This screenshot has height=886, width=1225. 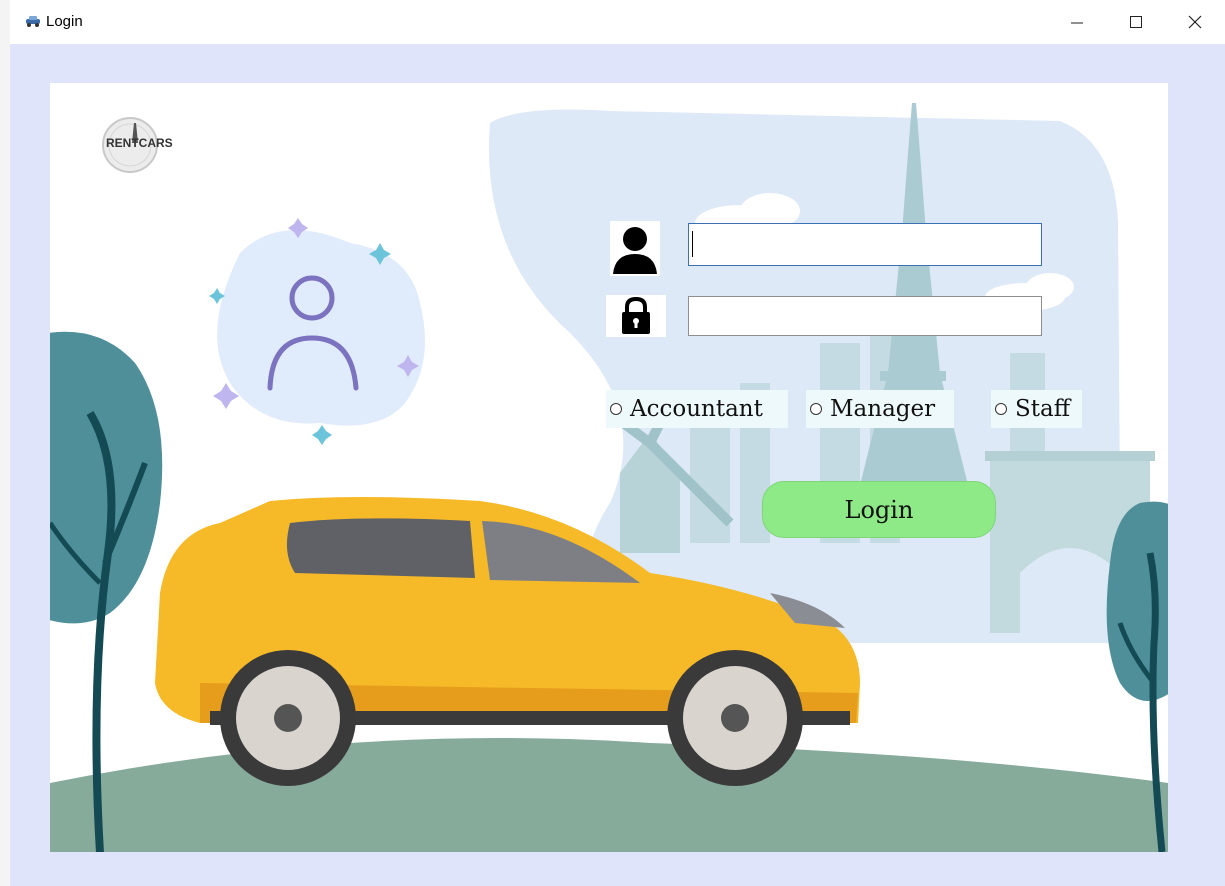 What do you see at coordinates (883, 409) in the screenshot?
I see `role-label-manager: Manager` at bounding box center [883, 409].